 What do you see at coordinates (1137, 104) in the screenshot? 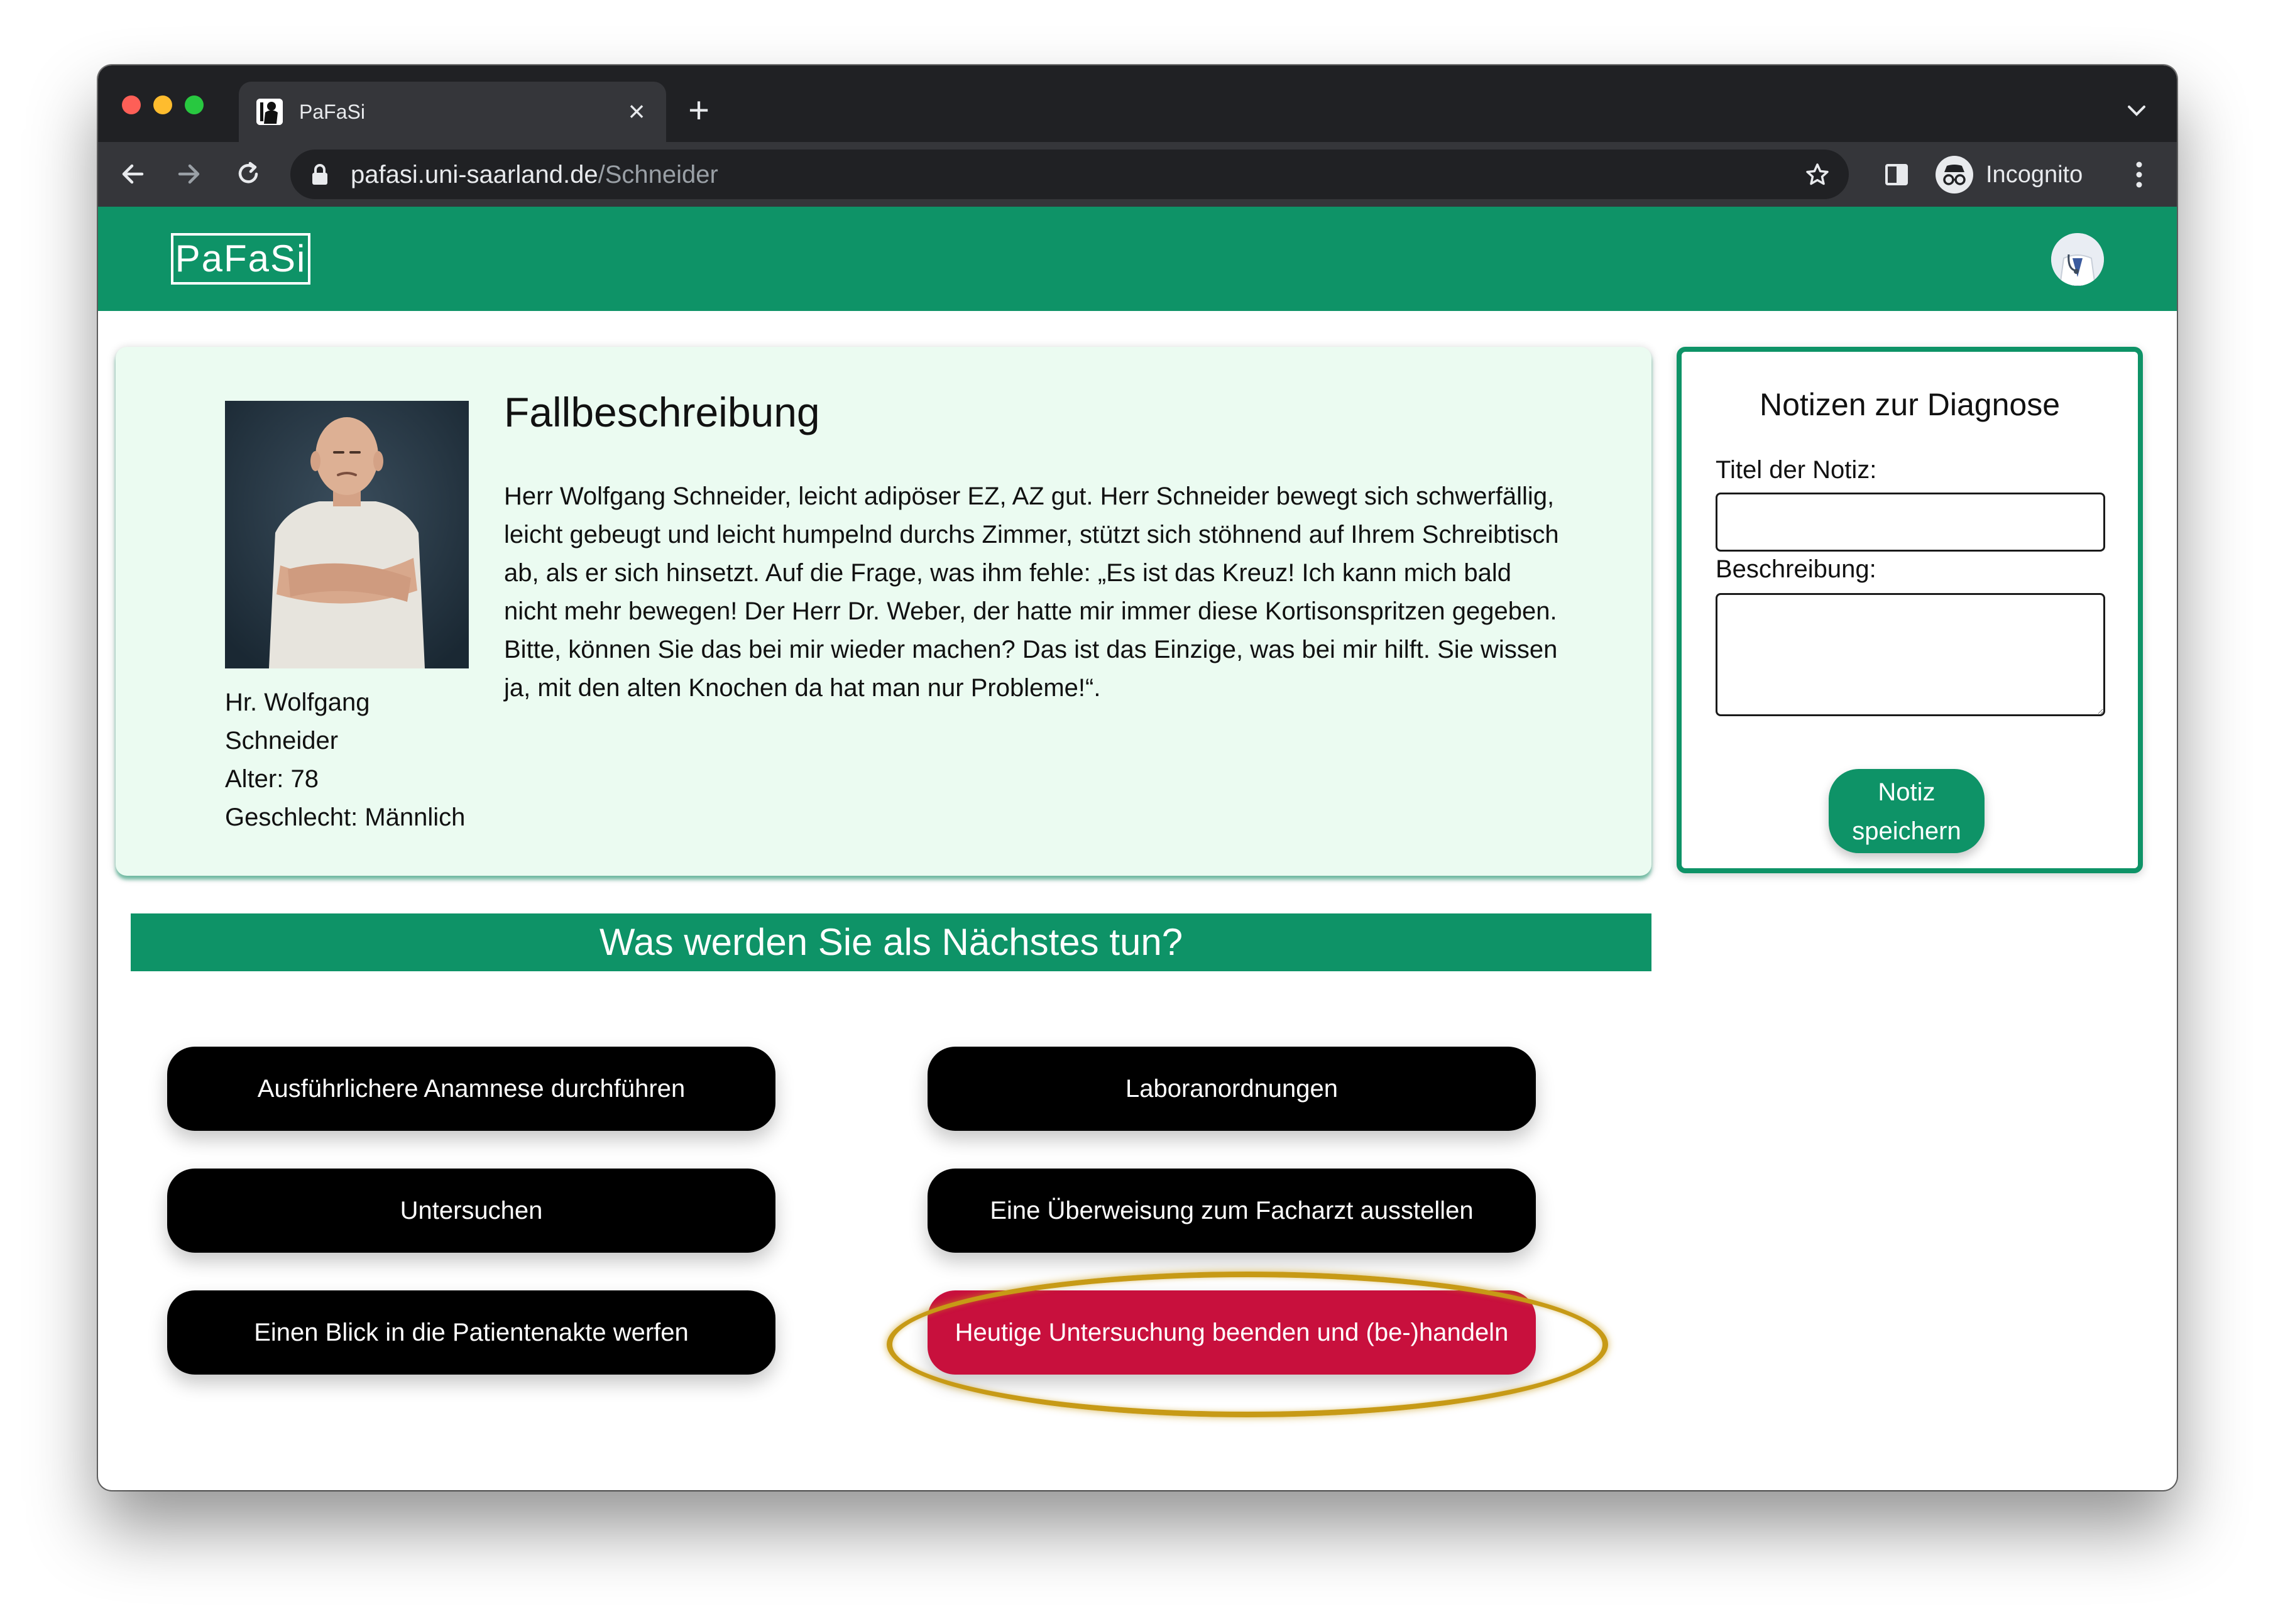
I see `title-bar: PaFaSi × +` at bounding box center [1137, 104].